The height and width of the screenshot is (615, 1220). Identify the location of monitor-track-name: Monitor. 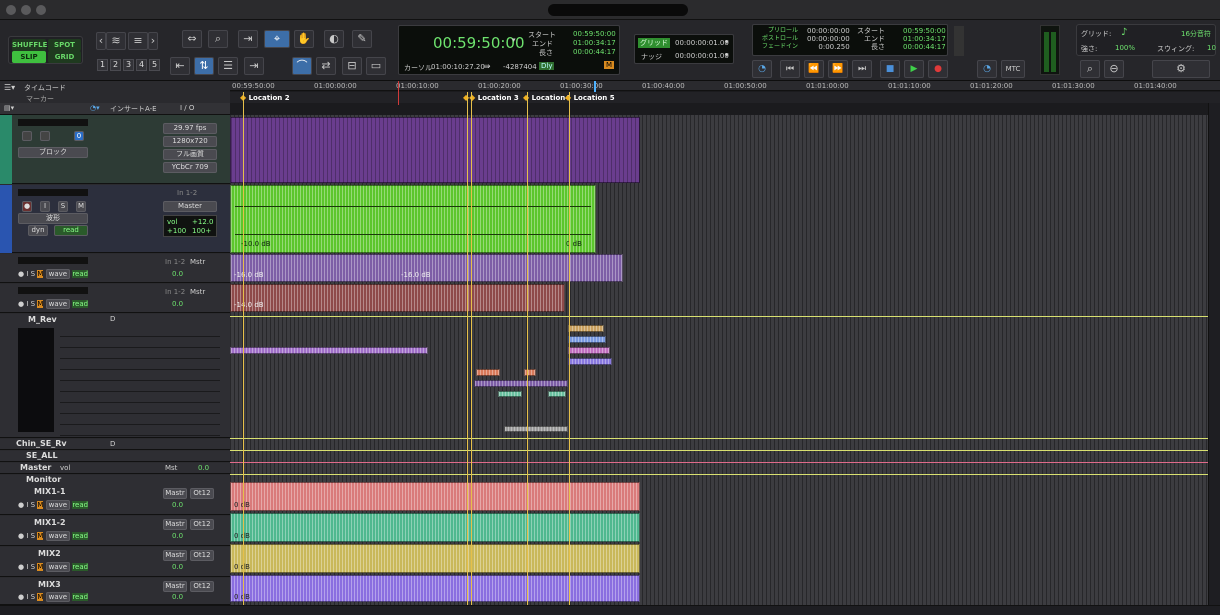
(43, 479).